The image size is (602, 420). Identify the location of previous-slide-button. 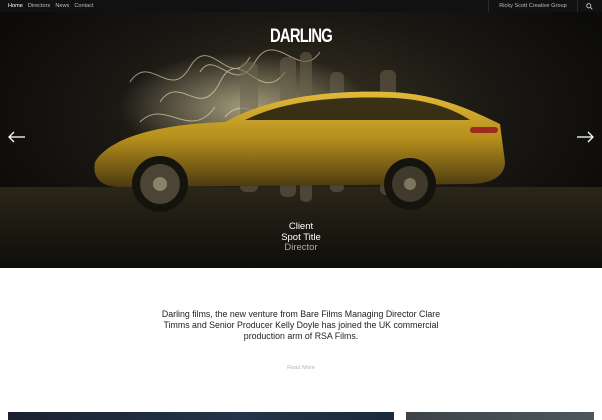
(17, 139).